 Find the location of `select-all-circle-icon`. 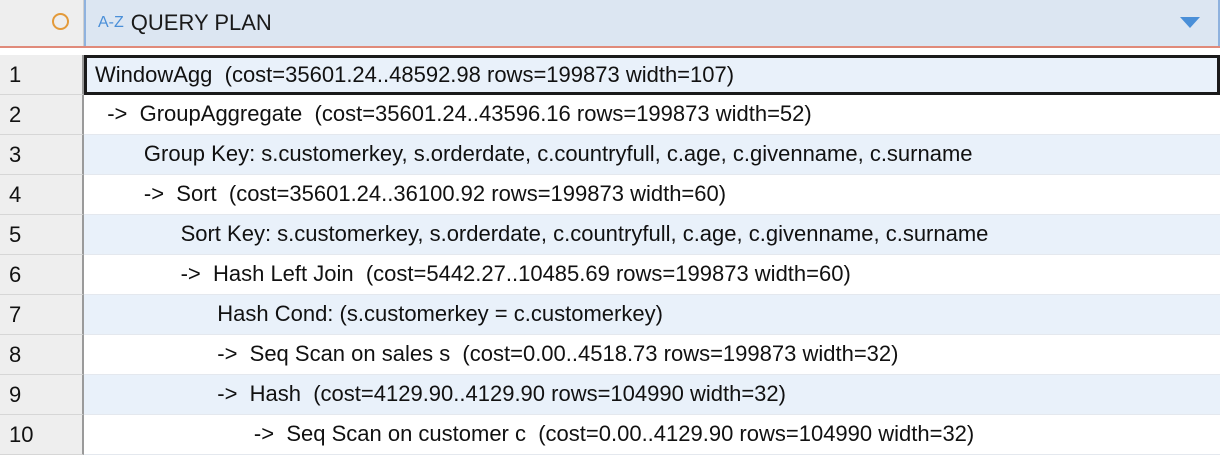

select-all-circle-icon is located at coordinates (60, 21).